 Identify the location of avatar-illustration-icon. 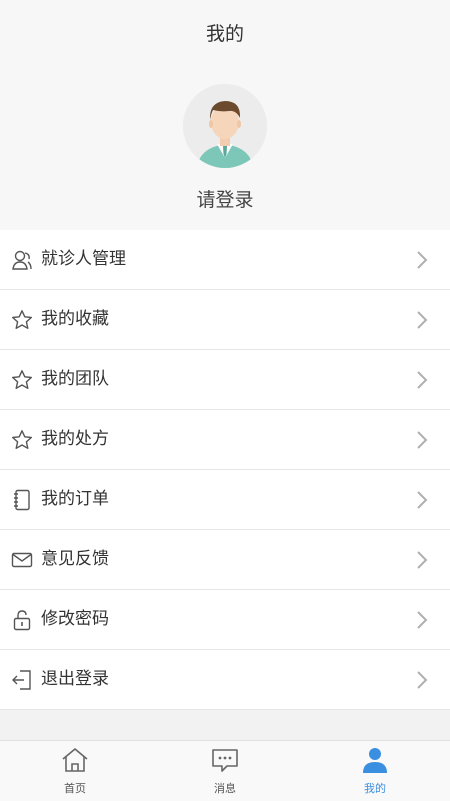
(225, 126).